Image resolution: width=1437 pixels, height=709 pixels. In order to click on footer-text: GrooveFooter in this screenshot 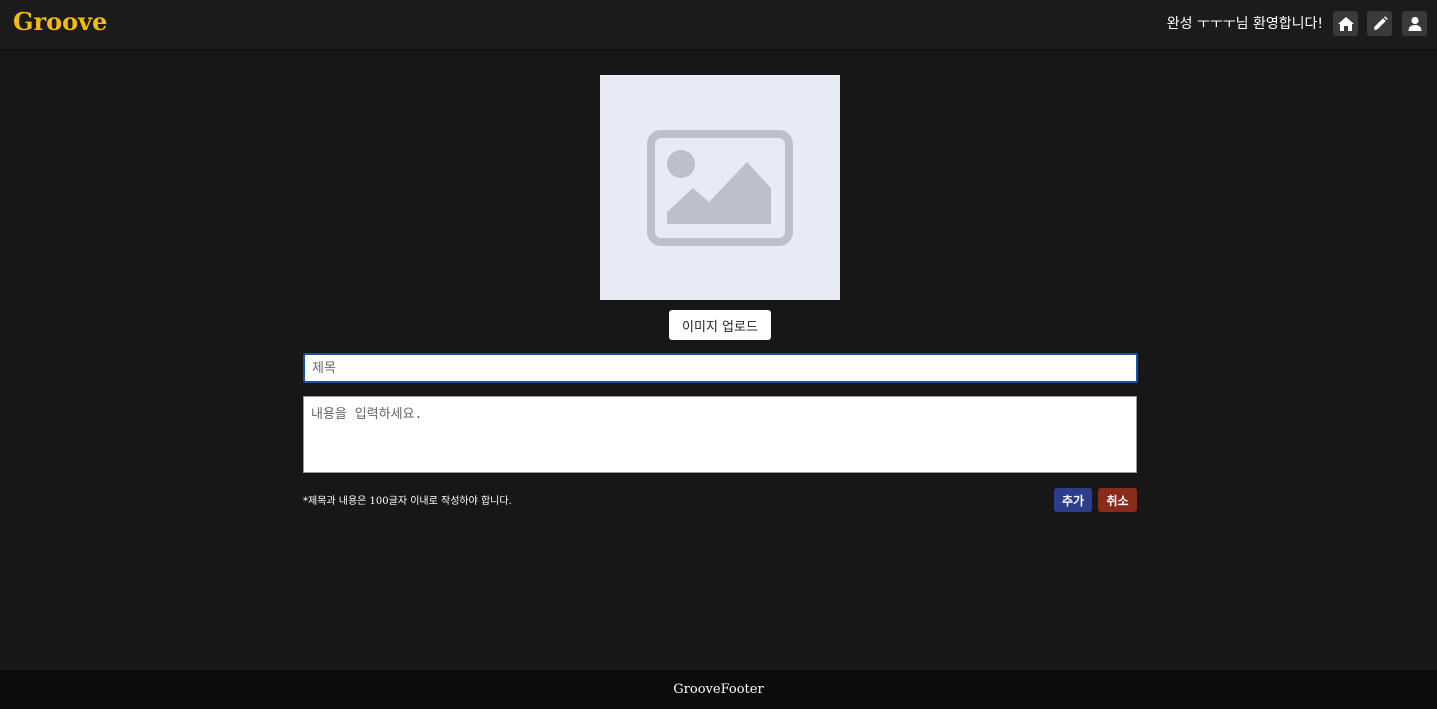, I will do `click(718, 689)`.